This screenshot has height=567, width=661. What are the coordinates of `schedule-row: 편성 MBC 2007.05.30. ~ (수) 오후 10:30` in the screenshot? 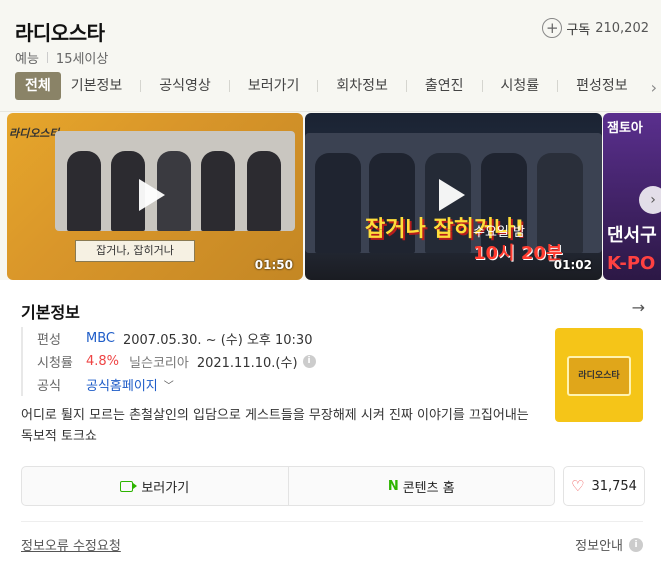 It's located at (176, 338).